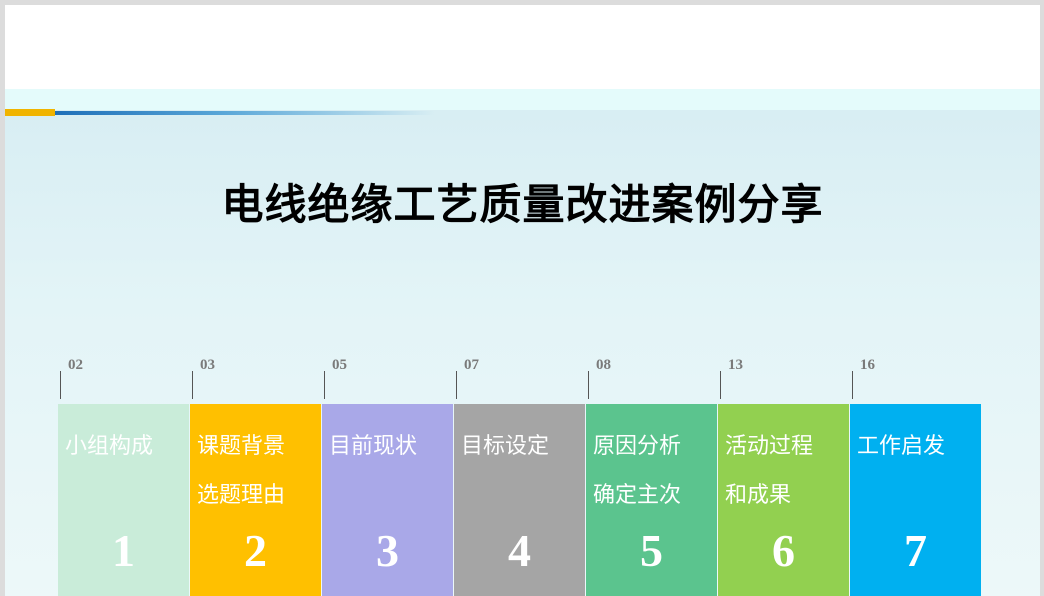 This screenshot has width=1044, height=596. Describe the element at coordinates (339, 365) in the screenshot. I see `section-page-number: 05` at that location.